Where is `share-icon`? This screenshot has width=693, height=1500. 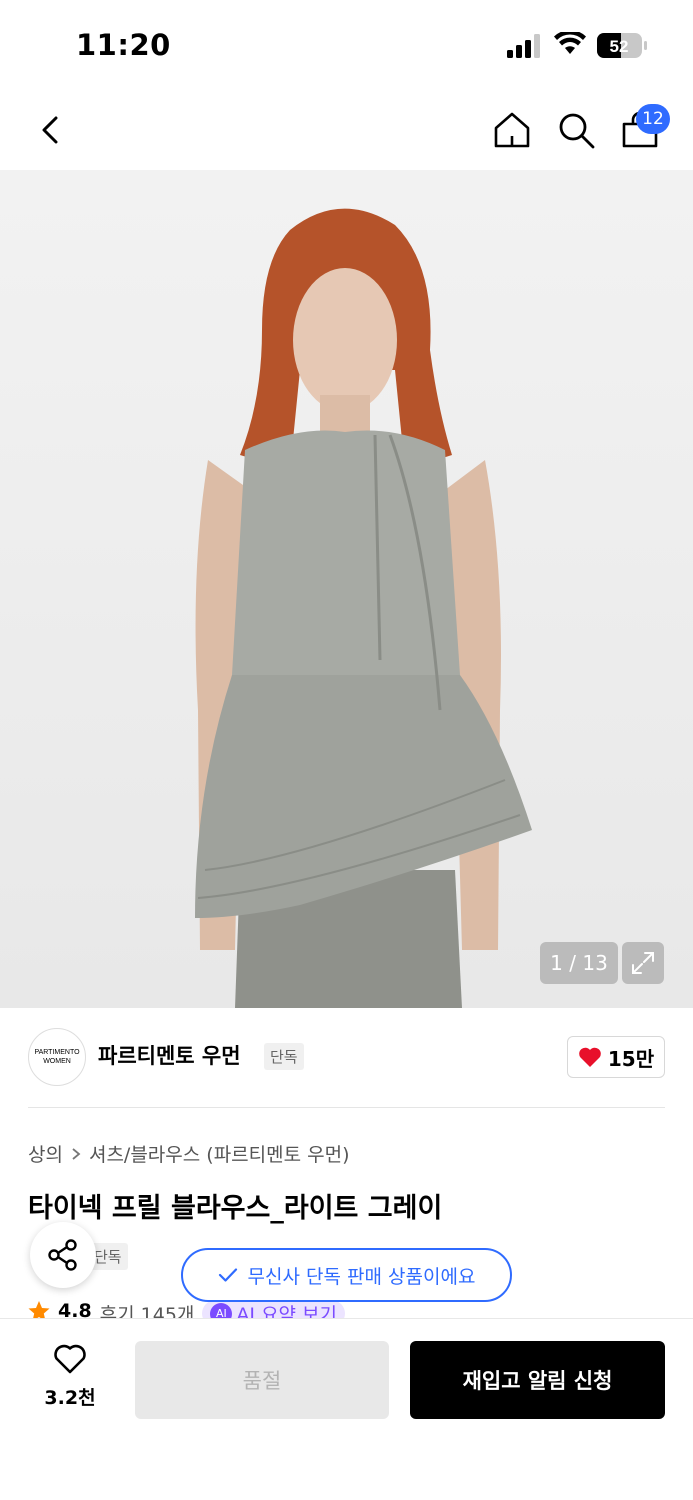
share-icon is located at coordinates (62, 1255).